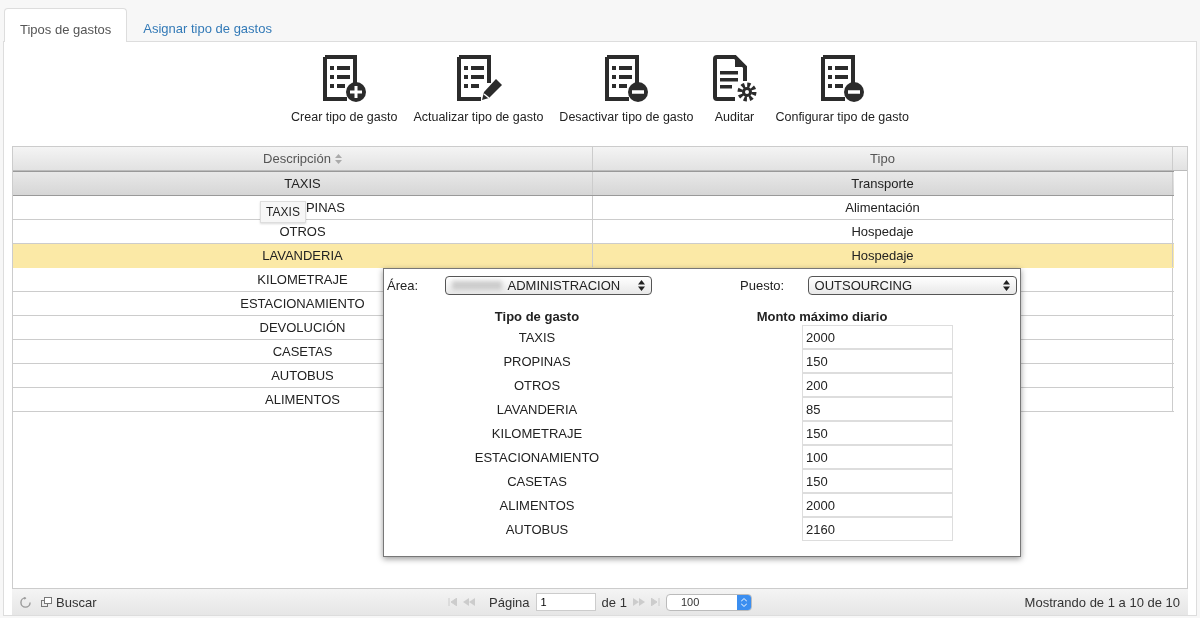  Describe the element at coordinates (1102, 602) in the screenshot. I see `record-count: Mostrando de 1 a 10 de 10` at that location.